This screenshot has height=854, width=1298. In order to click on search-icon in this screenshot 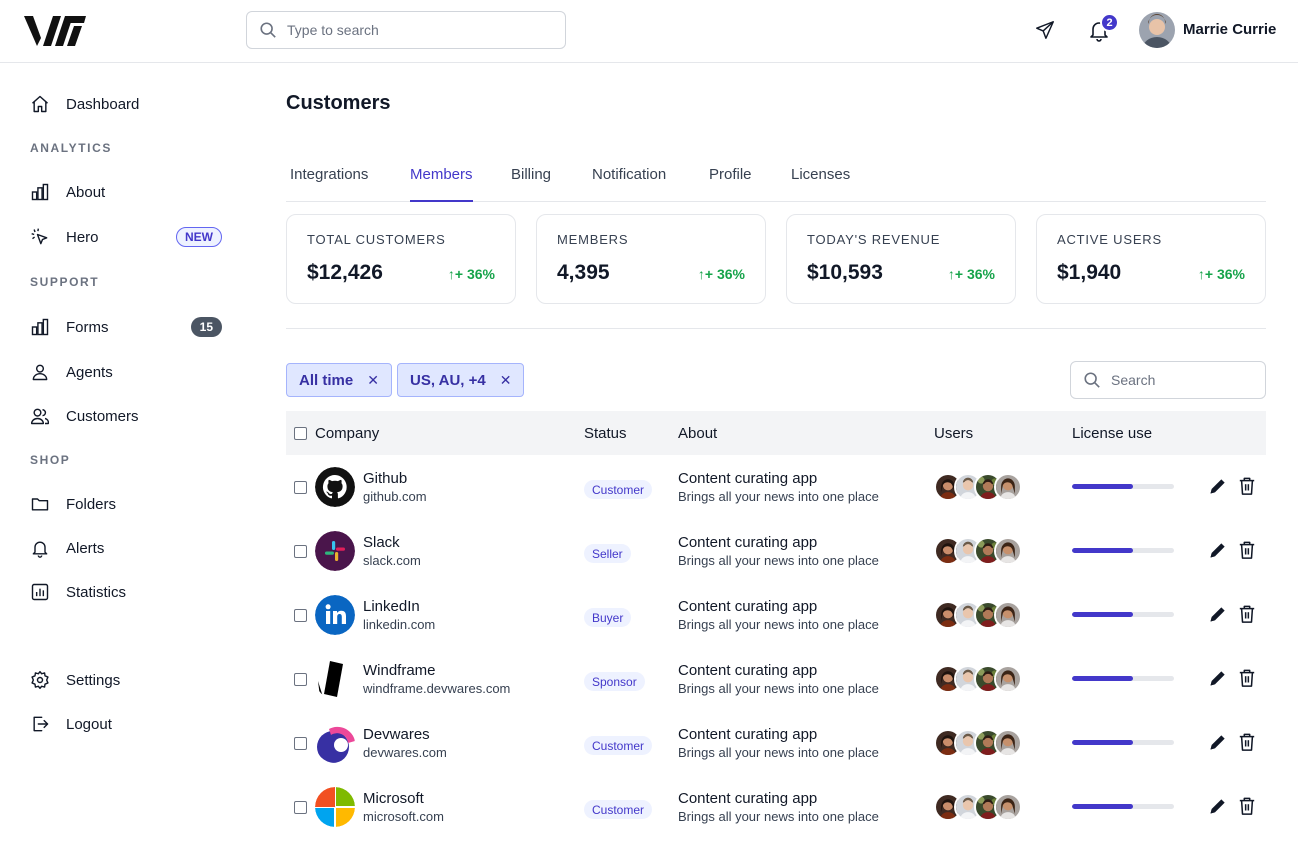, I will do `click(1092, 380)`.